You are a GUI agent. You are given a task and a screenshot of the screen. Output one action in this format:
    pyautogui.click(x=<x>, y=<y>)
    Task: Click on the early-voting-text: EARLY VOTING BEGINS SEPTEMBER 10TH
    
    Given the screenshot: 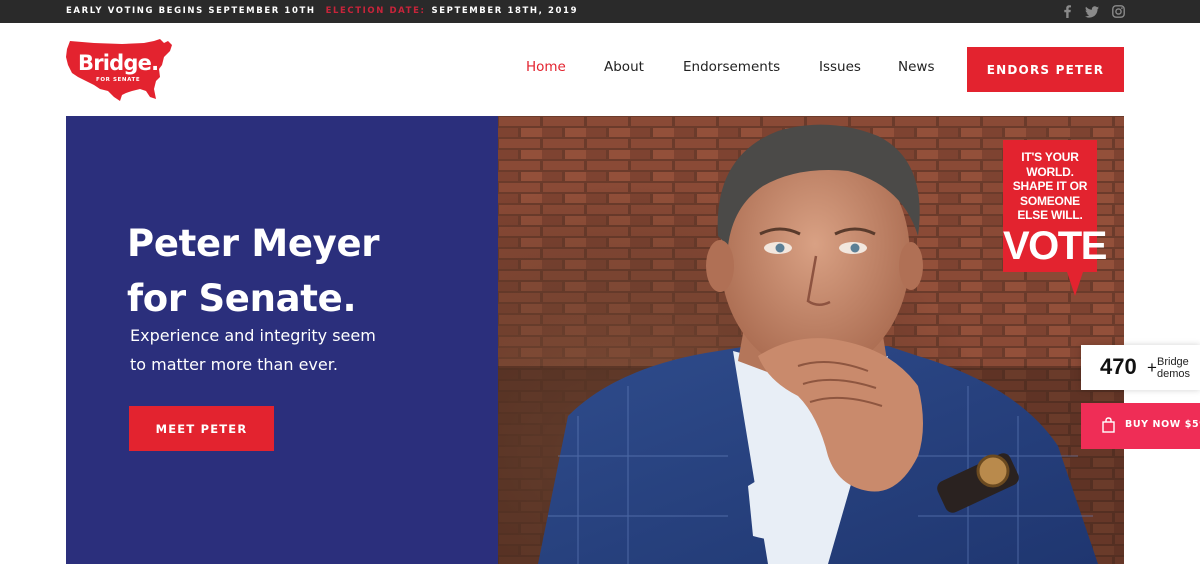 What is the action you would take?
    pyautogui.click(x=191, y=11)
    